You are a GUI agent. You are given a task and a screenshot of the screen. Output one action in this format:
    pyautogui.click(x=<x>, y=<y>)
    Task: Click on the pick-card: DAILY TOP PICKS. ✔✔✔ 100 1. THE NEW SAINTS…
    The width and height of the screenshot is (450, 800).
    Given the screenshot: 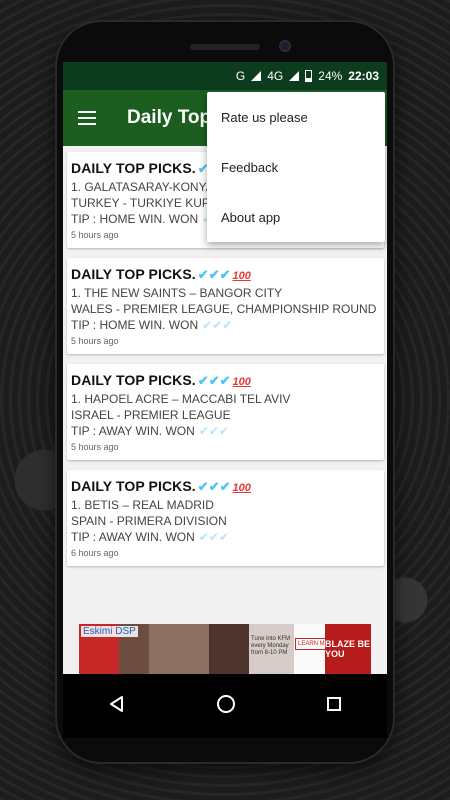 What is the action you would take?
    pyautogui.click(x=225, y=306)
    